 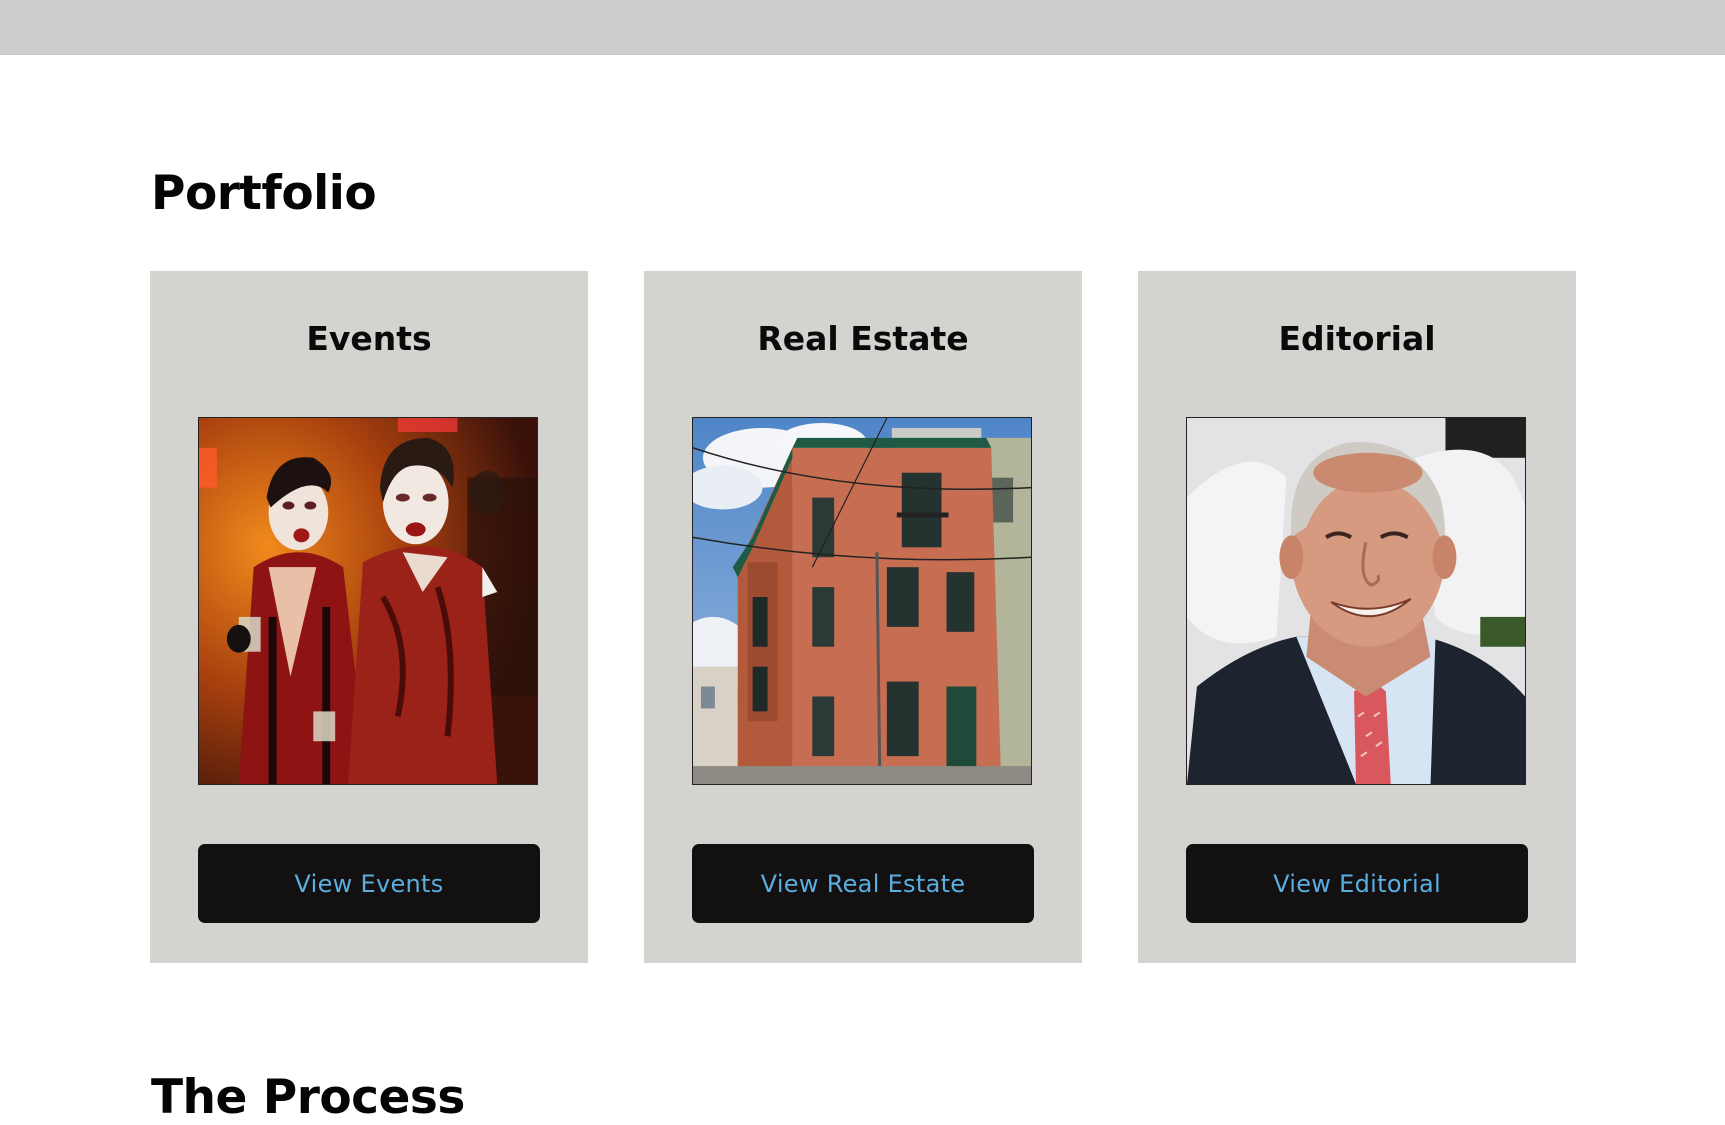 I want to click on portfolio-heading: Portfolio, so click(x=264, y=193).